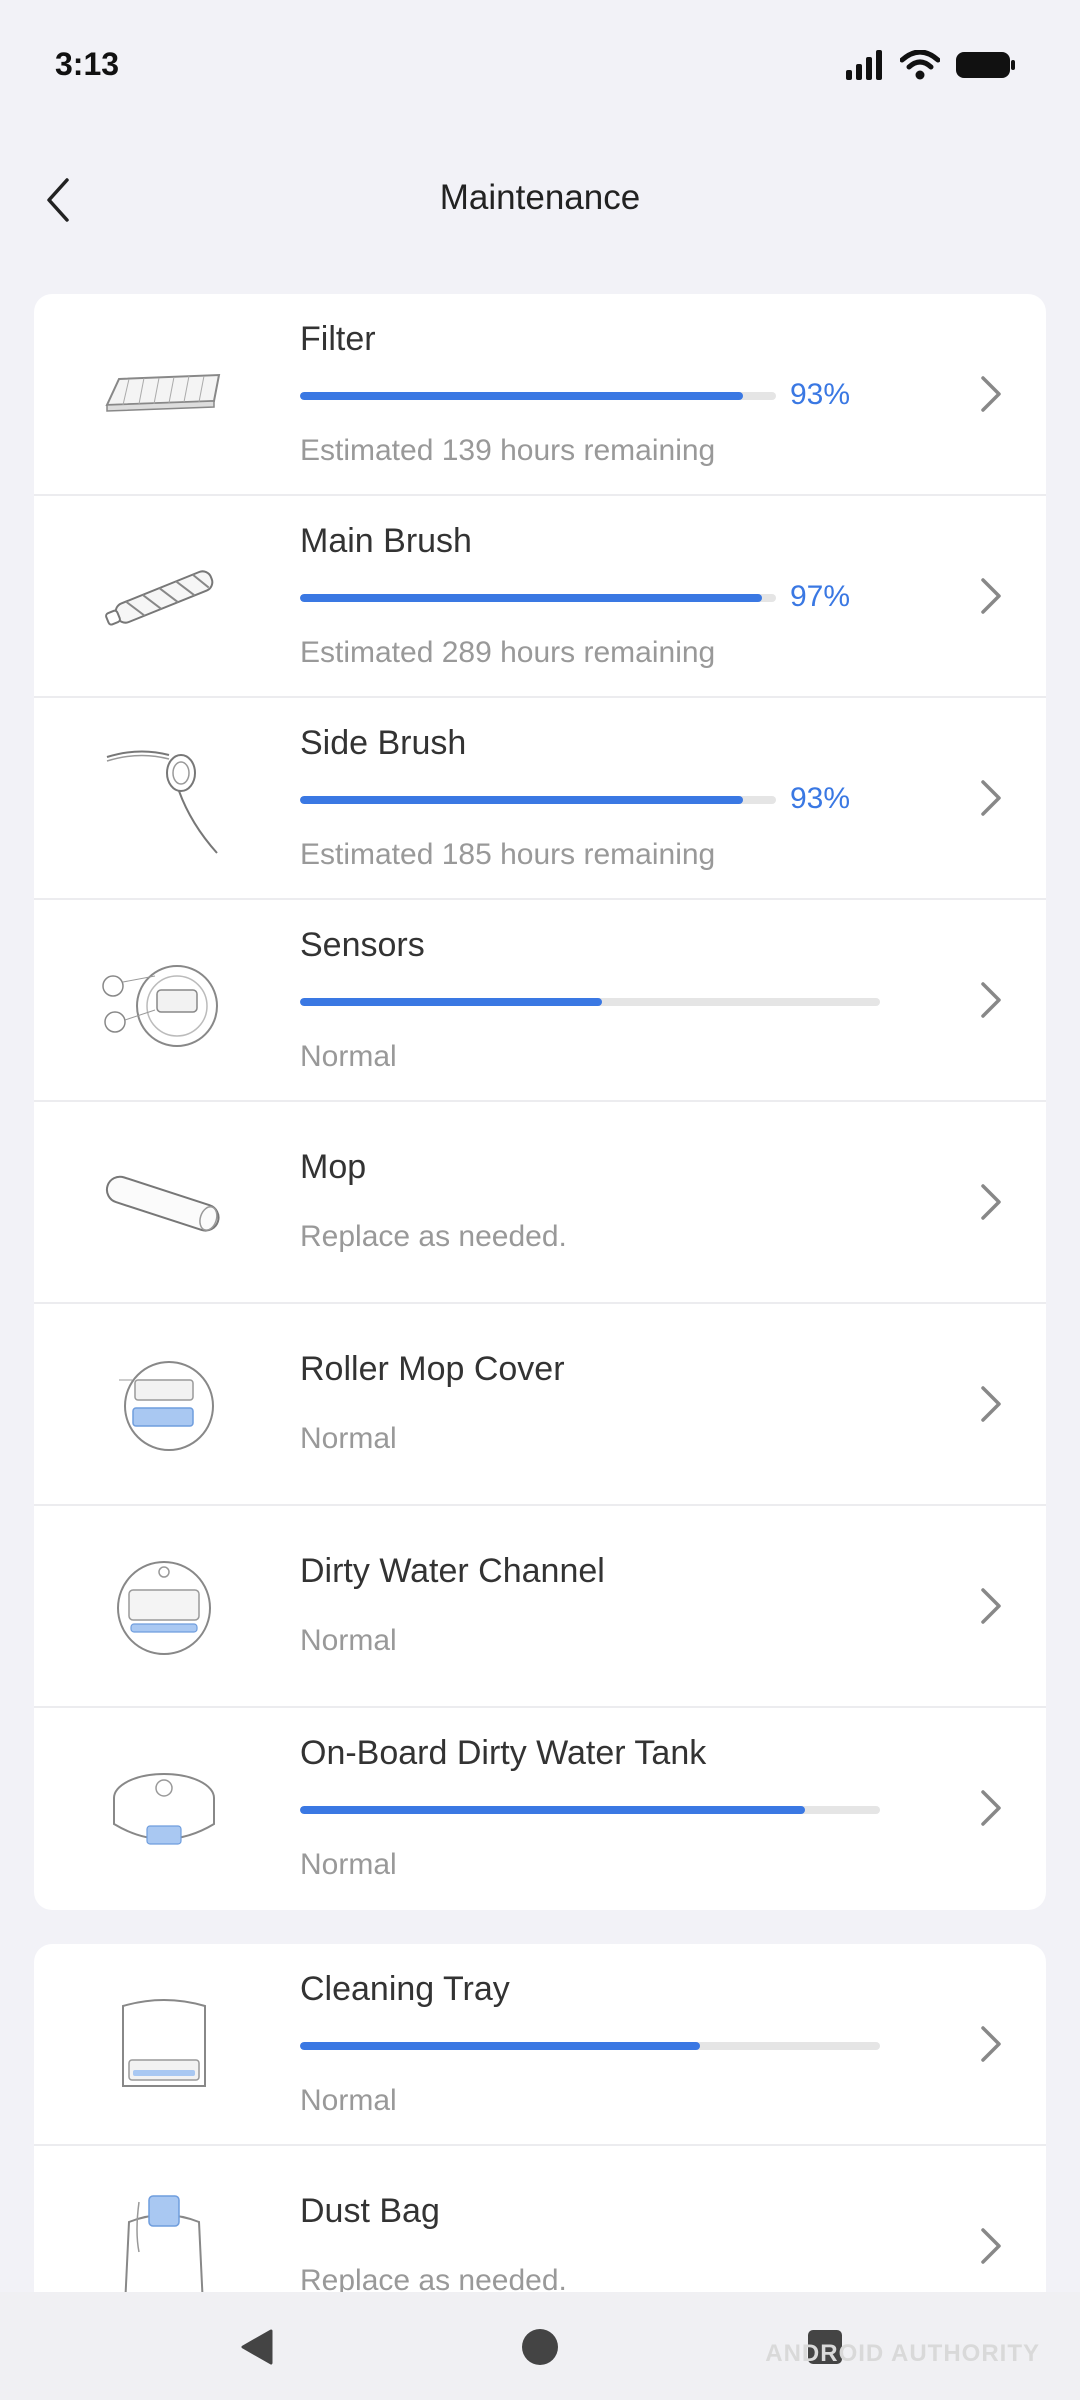  I want to click on status-time: 3:13, so click(87, 64).